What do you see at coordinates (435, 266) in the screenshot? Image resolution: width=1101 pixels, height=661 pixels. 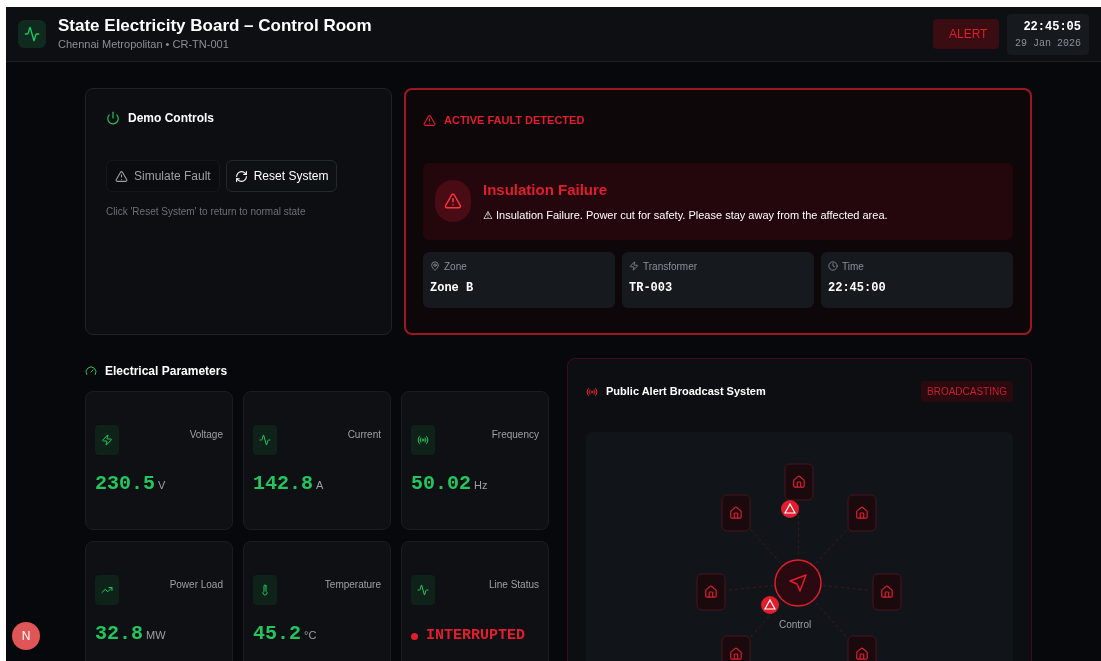 I see `pin-icon` at bounding box center [435, 266].